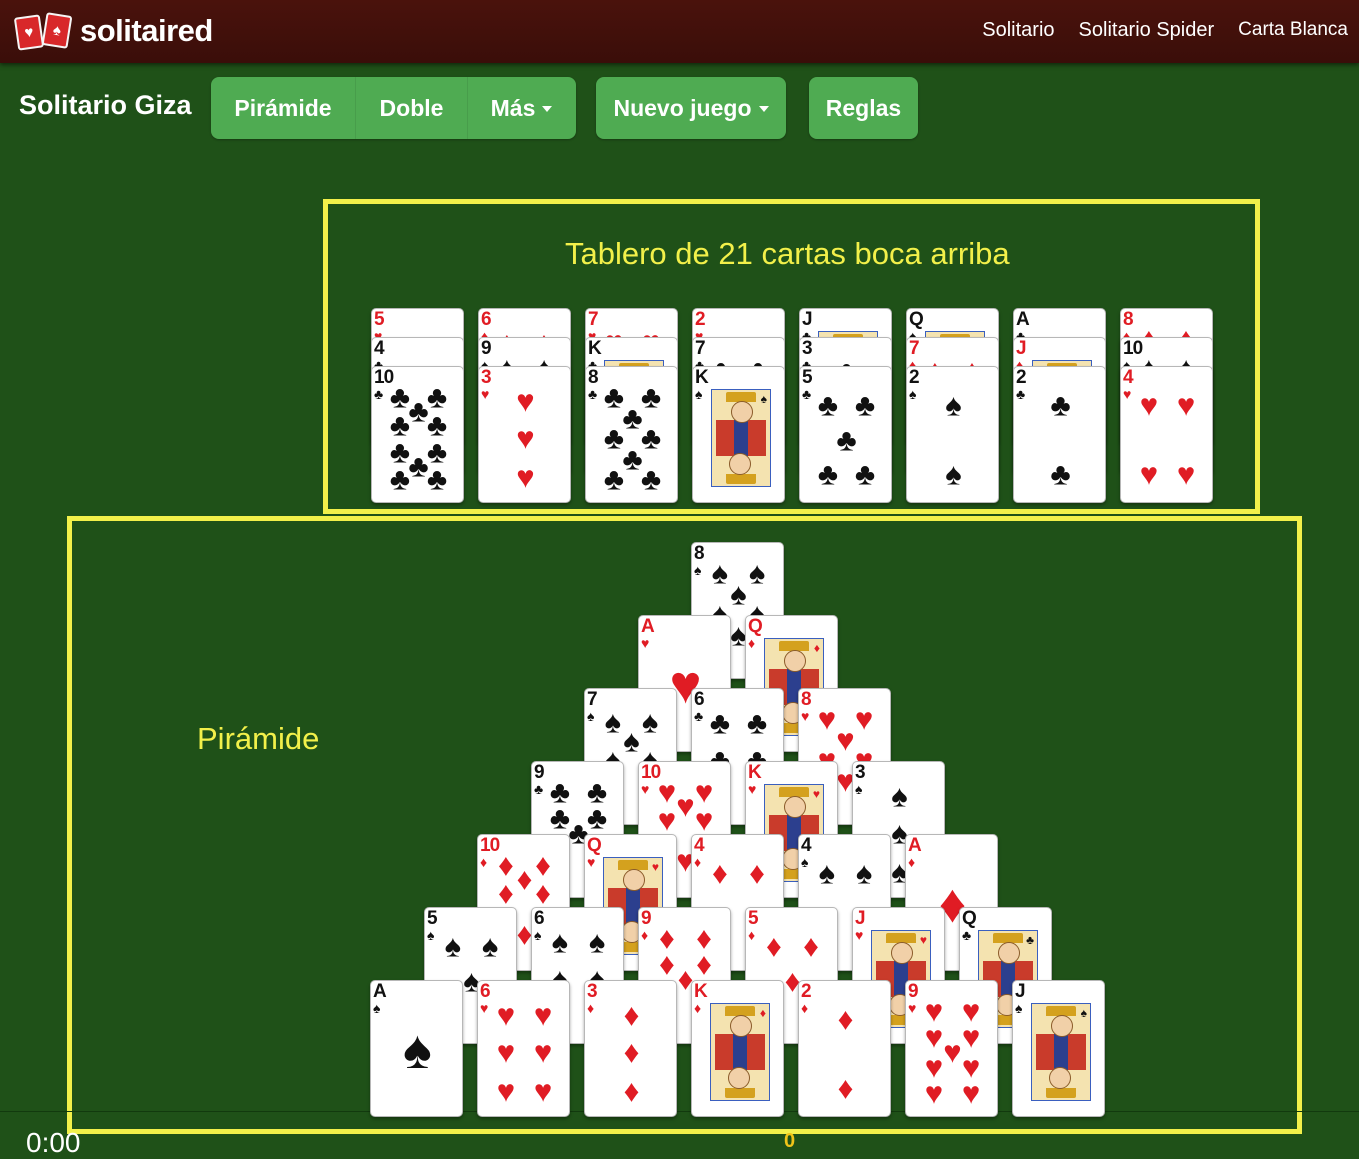 The width and height of the screenshot is (1359, 1159). I want to click on card-pips: ♣ ♣ ♣ ♣ ♣ ♣ ♣ ♣ ♣ ♣, so click(417, 434).